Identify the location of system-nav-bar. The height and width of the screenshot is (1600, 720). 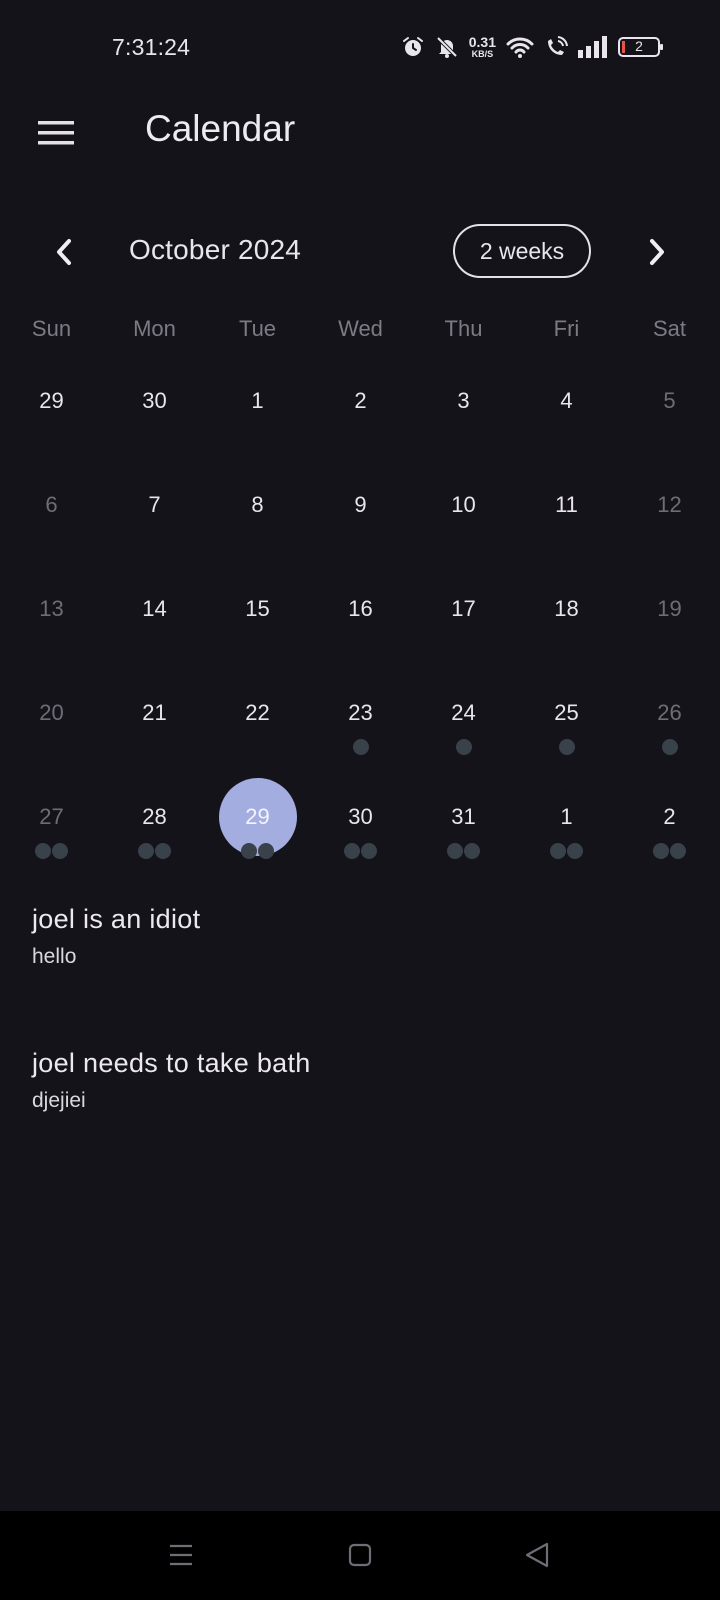
(360, 1555).